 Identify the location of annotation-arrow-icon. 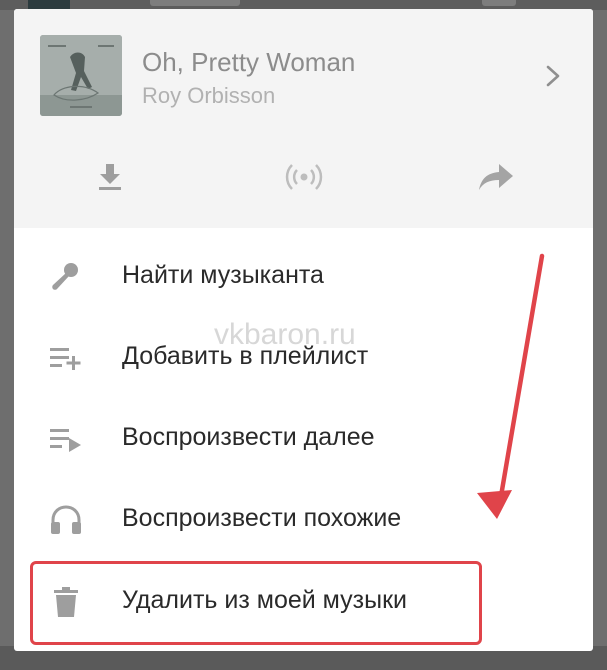
(511, 386).